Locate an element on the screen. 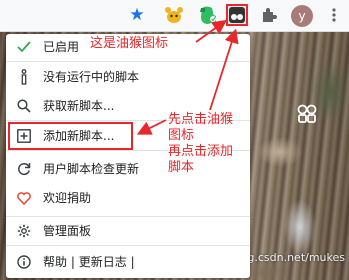 The height and width of the screenshot is (280, 349). mouse-extension-icon is located at coordinates (174, 15).